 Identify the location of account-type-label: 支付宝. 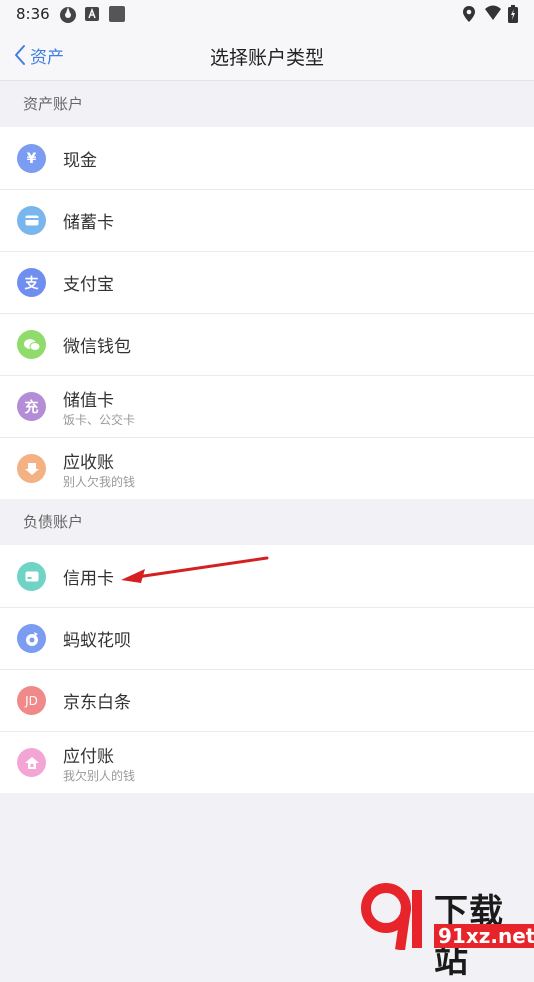
(88, 285).